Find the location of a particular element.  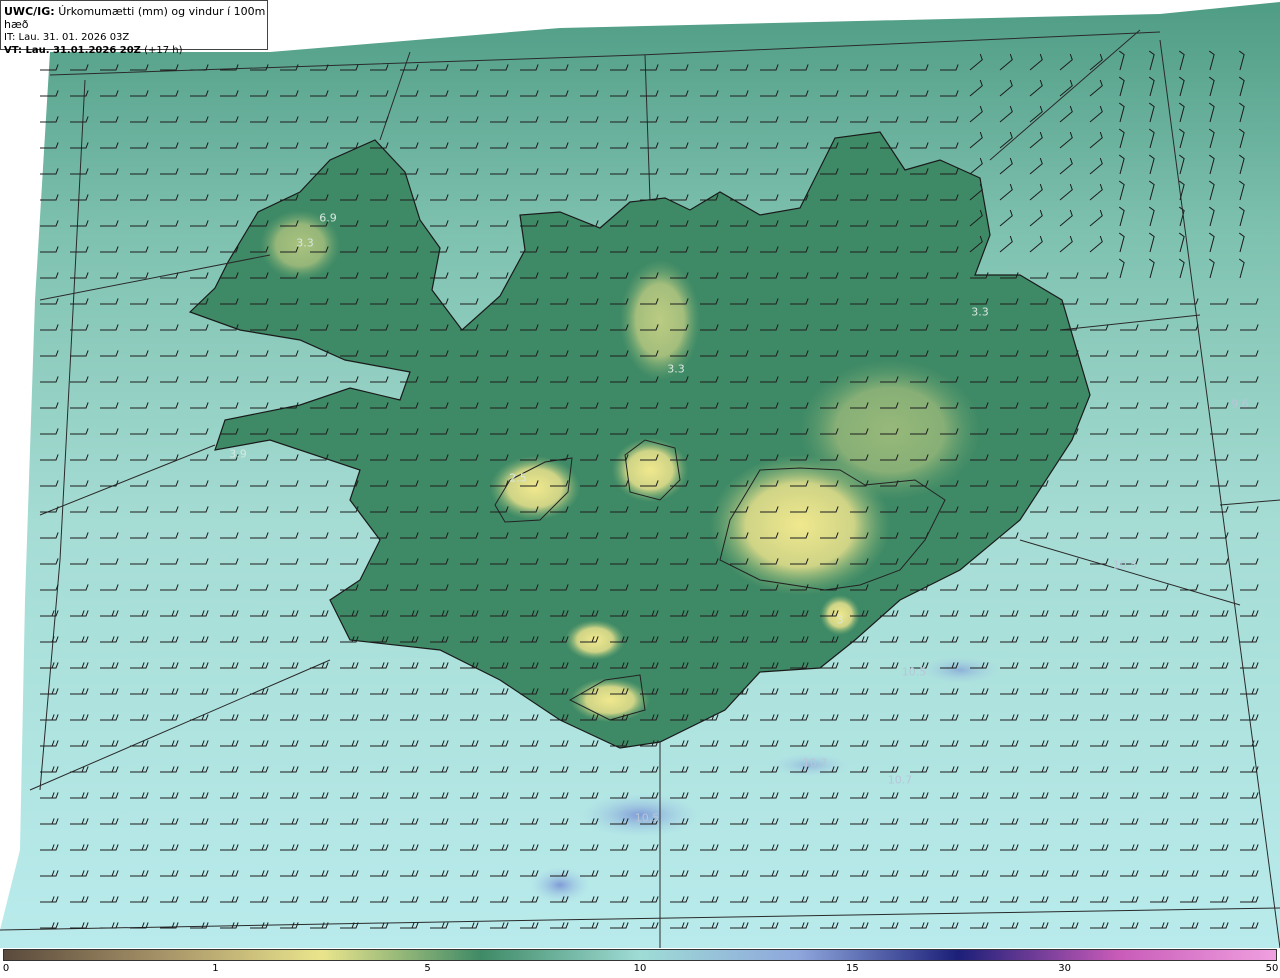

colorbar-tick-label: 1 is located at coordinates (215, 968).